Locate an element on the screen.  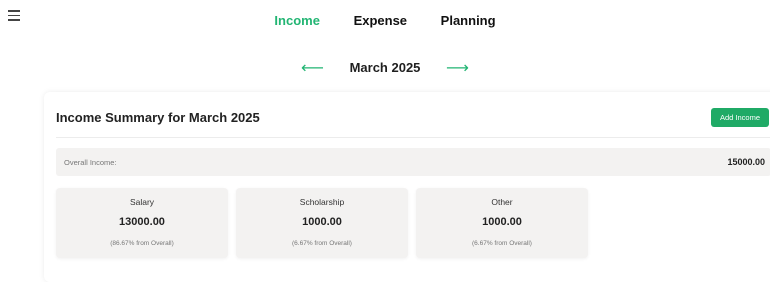
overall-income-label: Overall Income: is located at coordinates (90, 162).